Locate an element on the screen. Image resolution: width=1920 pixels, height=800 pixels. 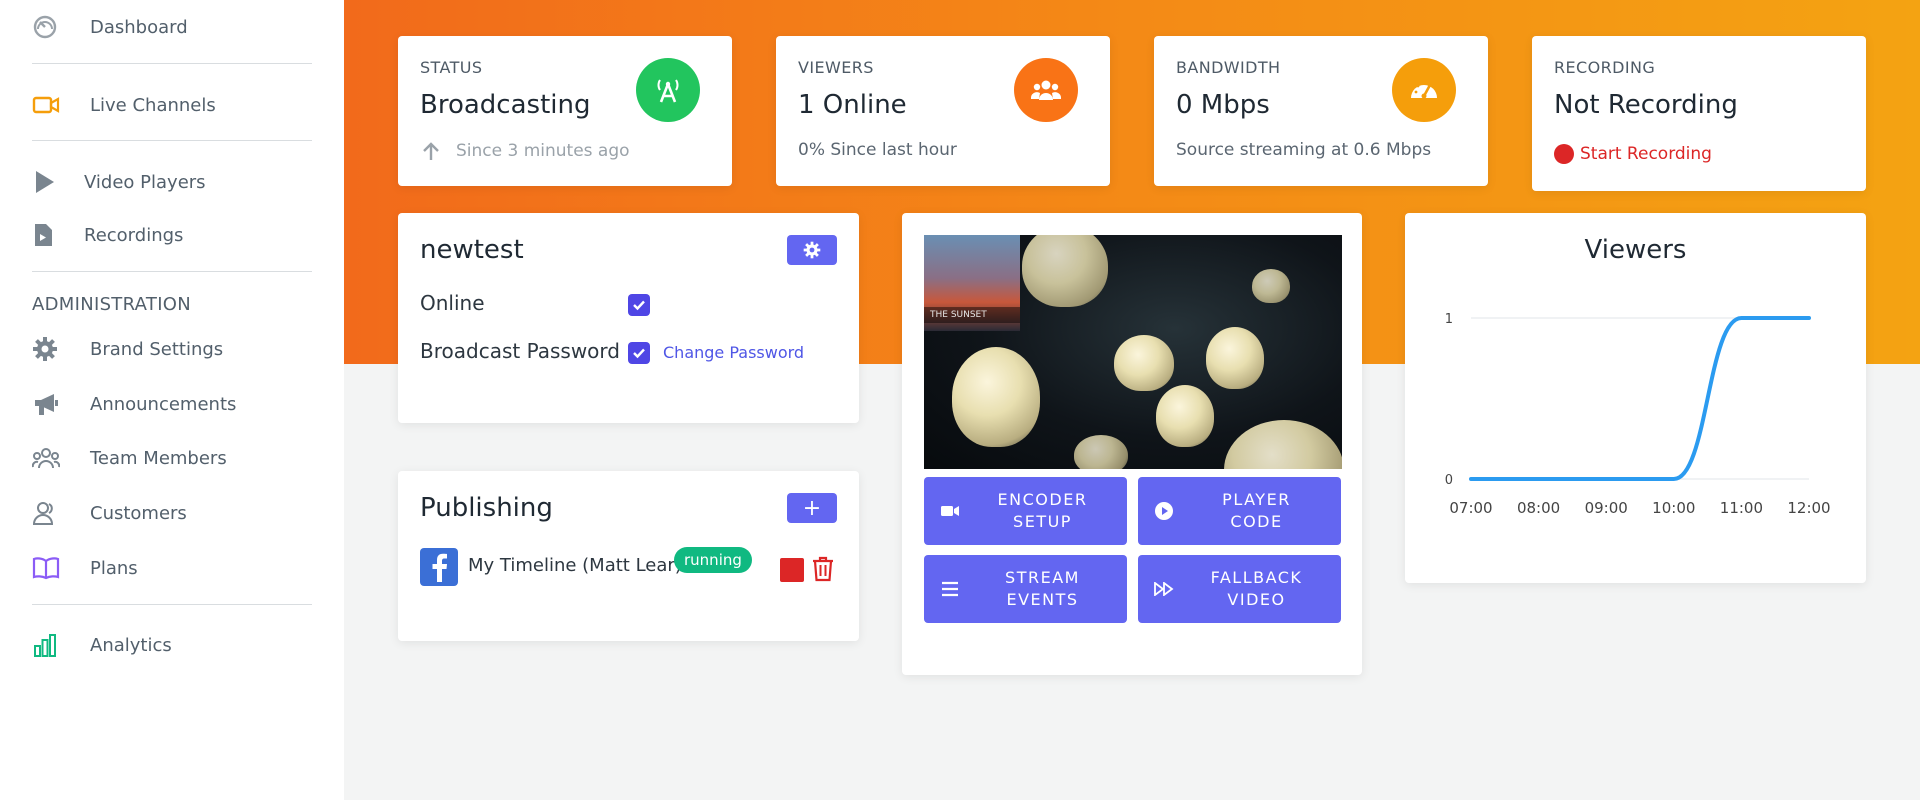
fallback-video-button: FALLBACK VIDEO is located at coordinates (1239, 589).